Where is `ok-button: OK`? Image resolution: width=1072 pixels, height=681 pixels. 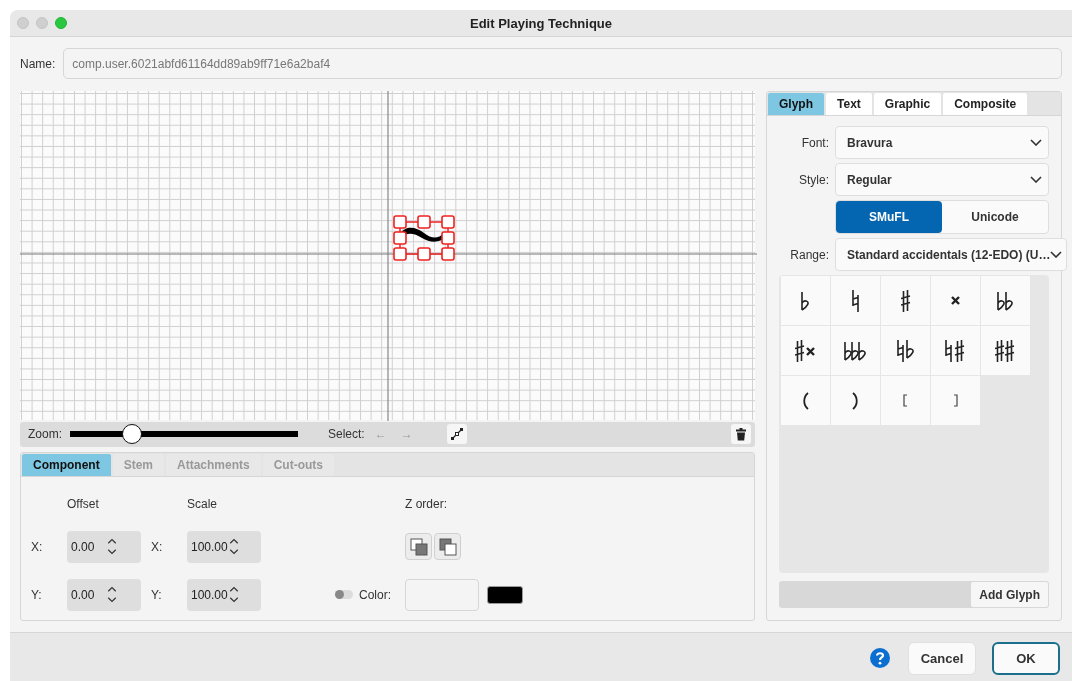 ok-button: OK is located at coordinates (1026, 658).